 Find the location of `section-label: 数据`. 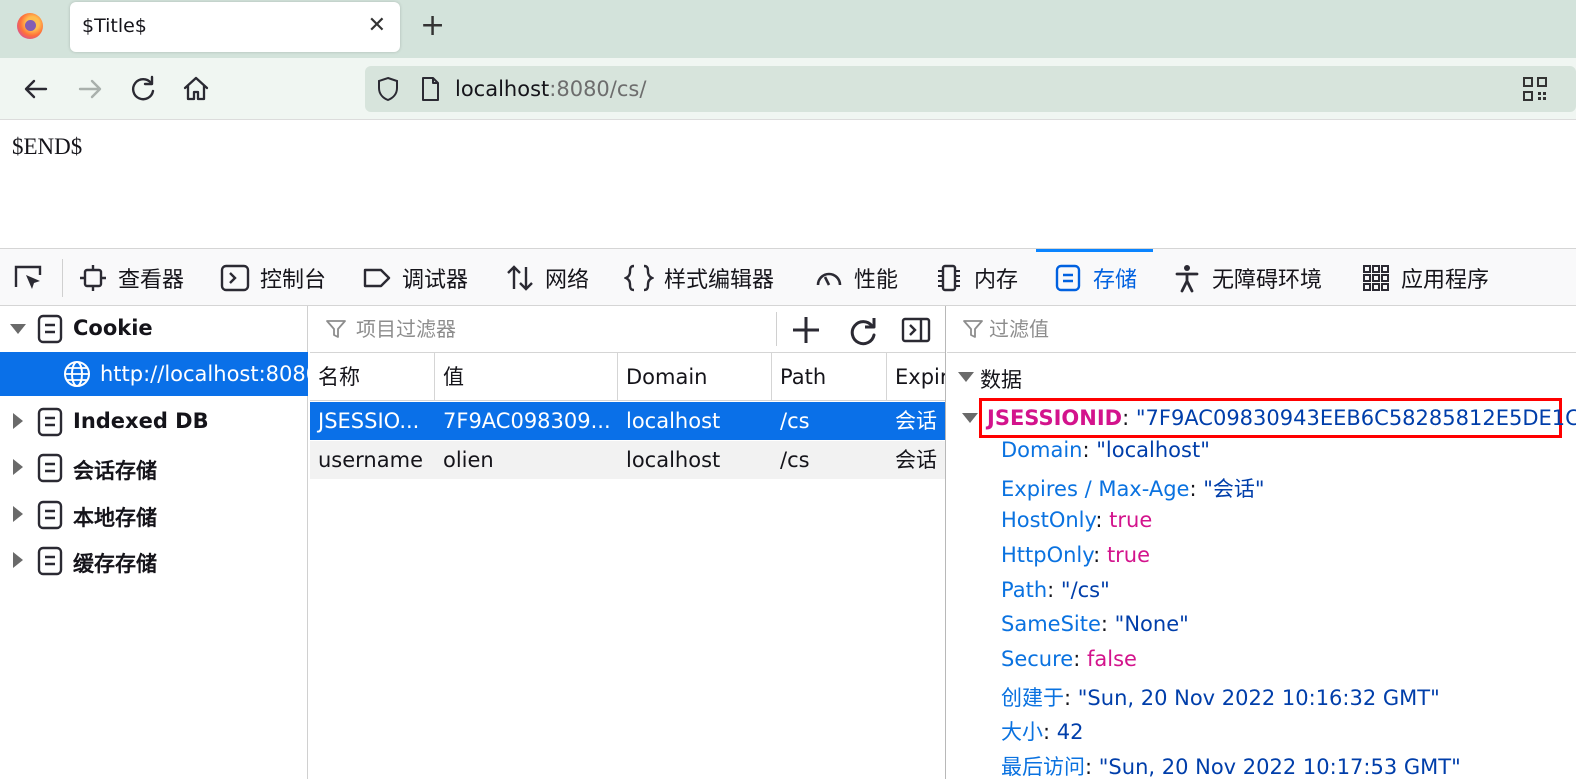

section-label: 数据 is located at coordinates (1001, 380).